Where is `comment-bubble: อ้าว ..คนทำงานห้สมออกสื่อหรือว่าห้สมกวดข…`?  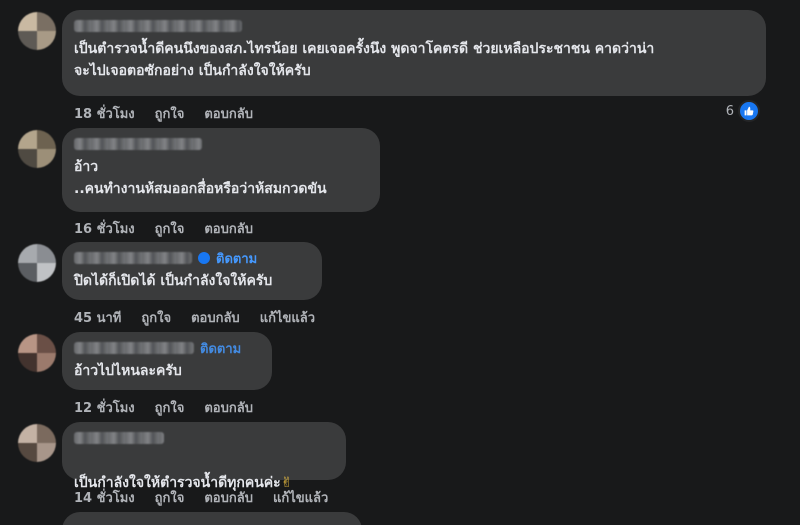
comment-bubble: อ้าว ..คนทำงานห้สมออกสื่อหรือว่าห้สมกวดข… is located at coordinates (221, 170).